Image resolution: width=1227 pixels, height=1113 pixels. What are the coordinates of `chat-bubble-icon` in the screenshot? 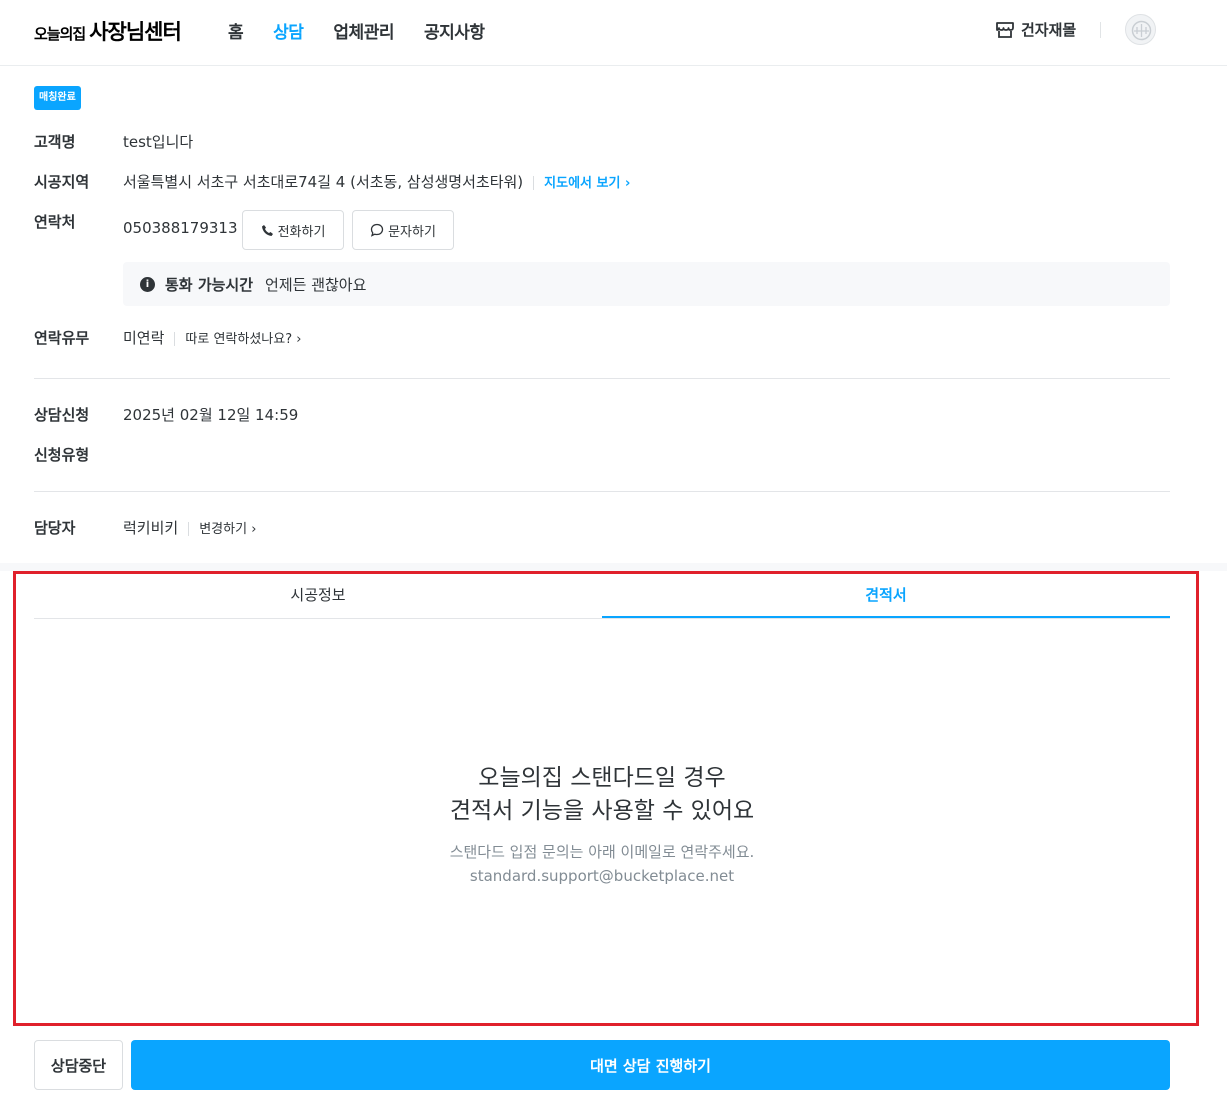 It's located at (377, 230).